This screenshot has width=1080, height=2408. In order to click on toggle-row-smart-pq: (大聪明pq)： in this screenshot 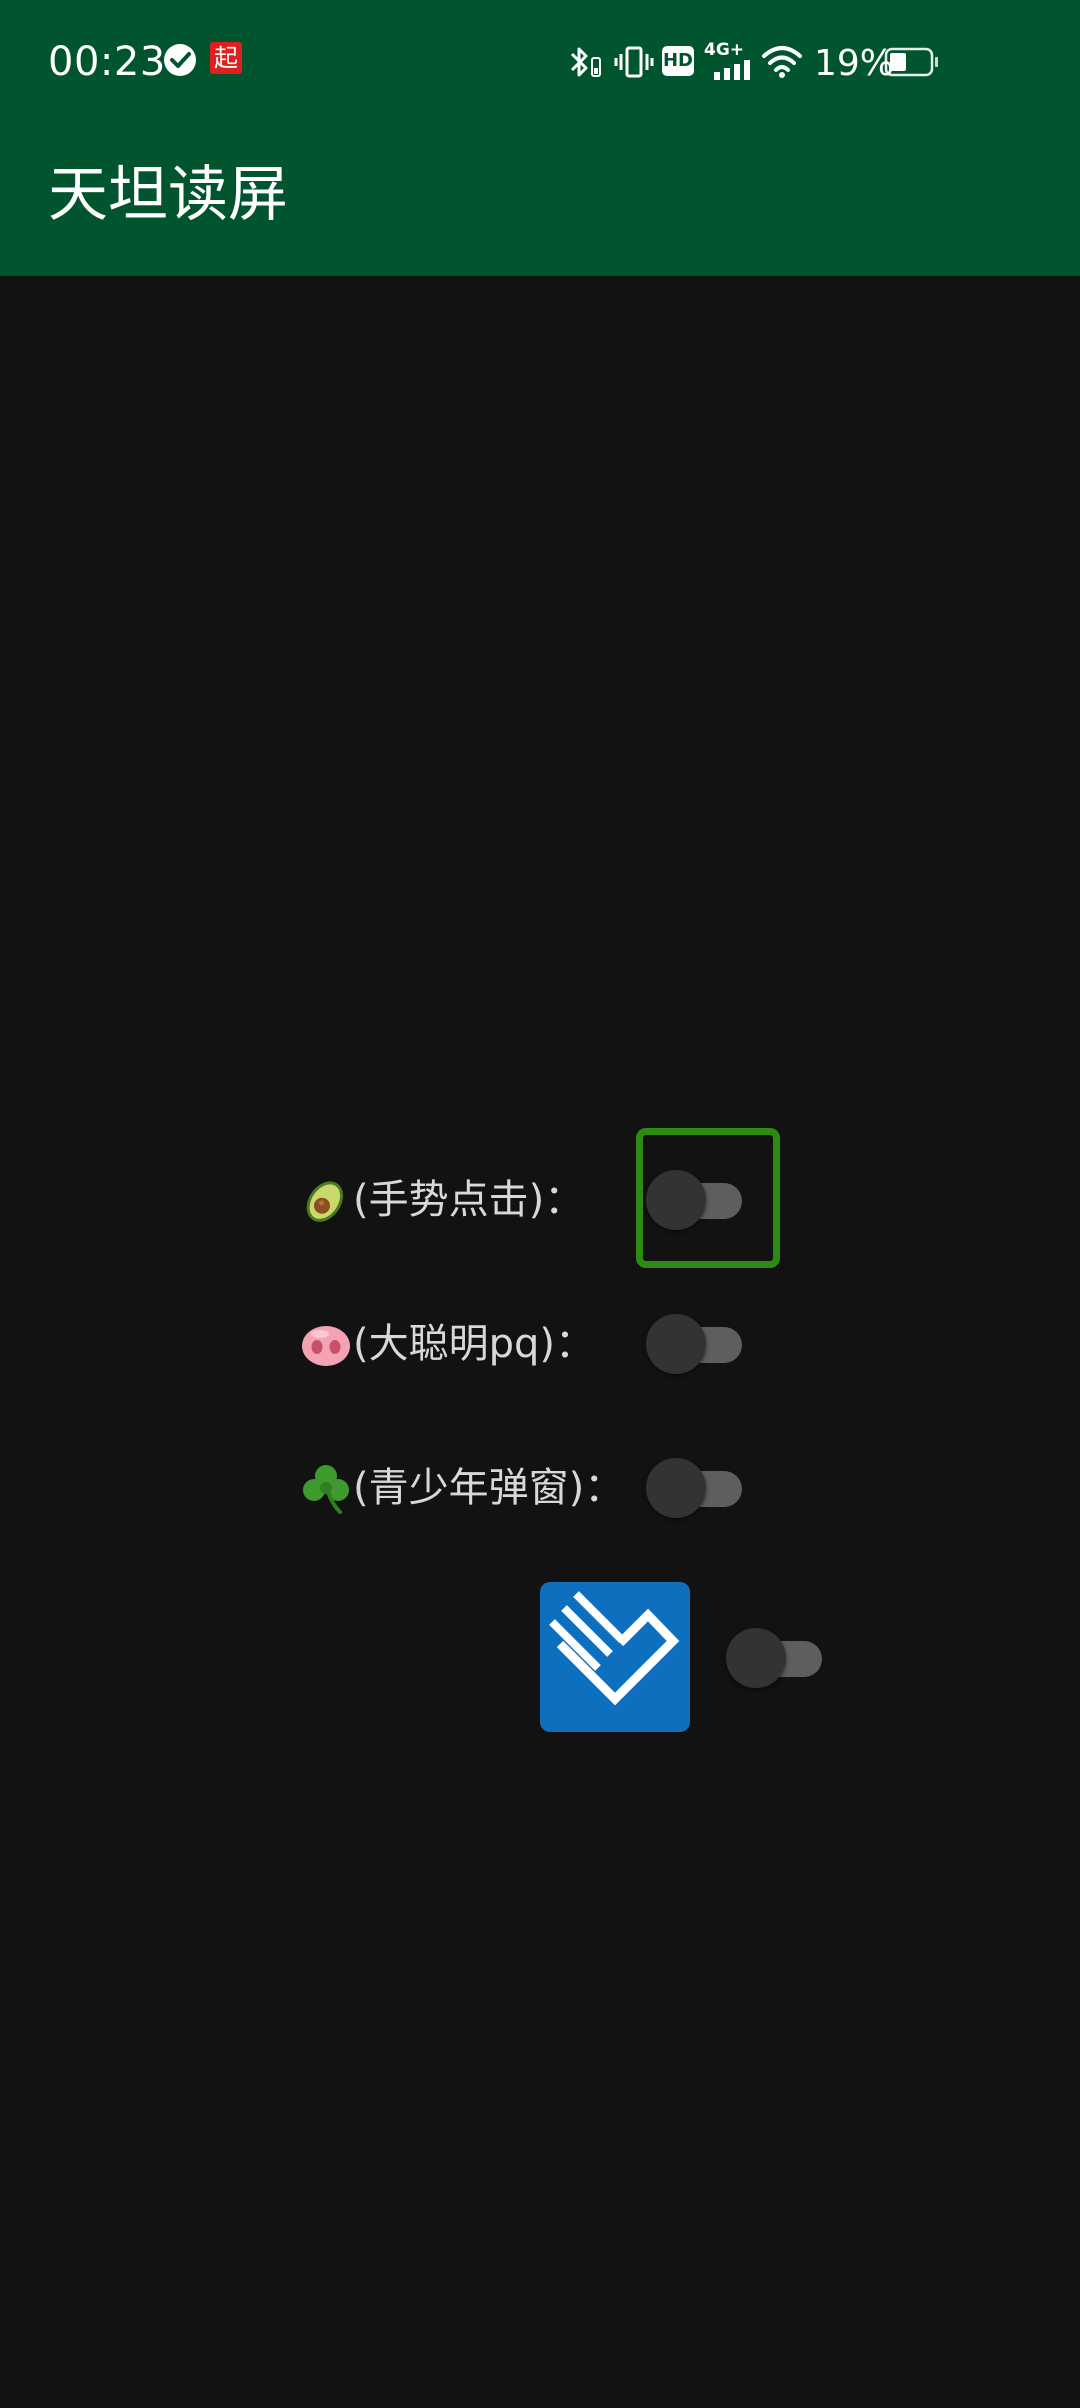, I will do `click(540, 1344)`.